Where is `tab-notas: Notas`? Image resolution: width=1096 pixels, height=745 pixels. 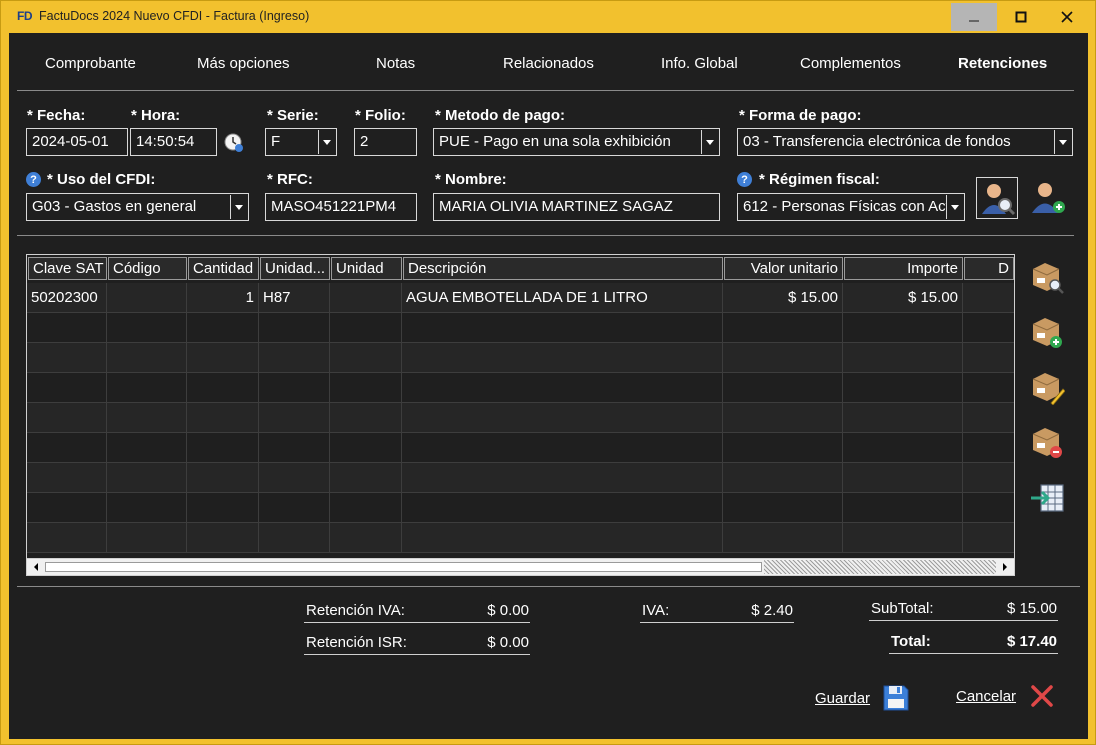
tab-notas: Notas is located at coordinates (395, 63).